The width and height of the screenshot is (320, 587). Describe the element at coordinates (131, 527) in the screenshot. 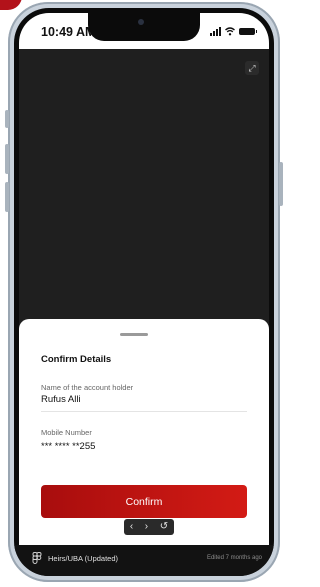

I see `previous-icon: ‹` at that location.